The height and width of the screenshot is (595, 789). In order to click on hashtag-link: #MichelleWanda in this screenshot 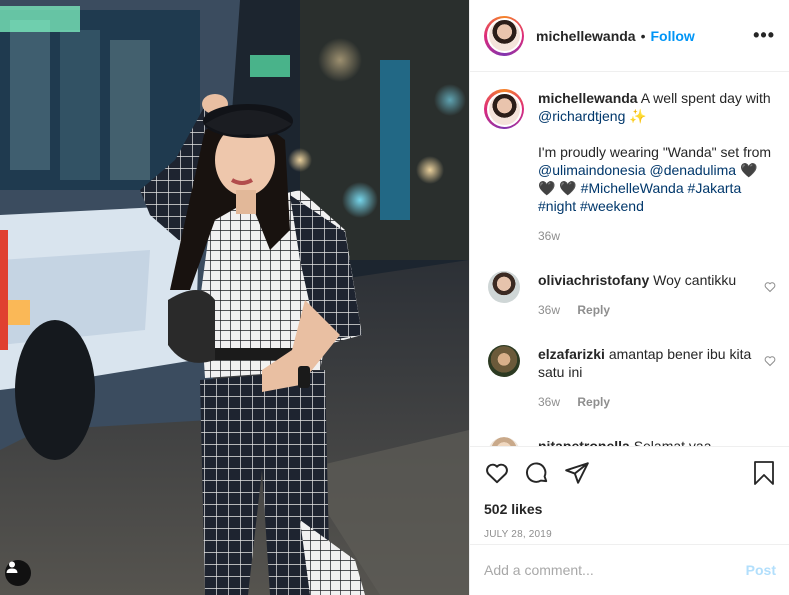, I will do `click(632, 188)`.